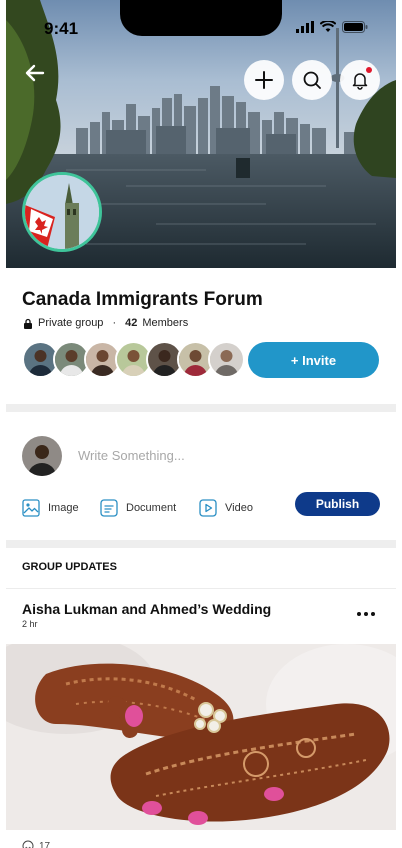 The height and width of the screenshot is (848, 402). What do you see at coordinates (69, 567) in the screenshot?
I see `section-title: GROUP UPDATES` at bounding box center [69, 567].